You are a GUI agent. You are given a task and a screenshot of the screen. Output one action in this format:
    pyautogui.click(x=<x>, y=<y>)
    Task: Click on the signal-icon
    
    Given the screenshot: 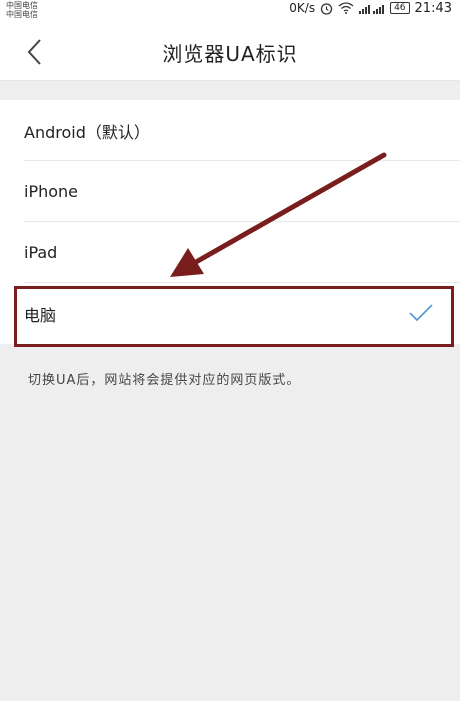 What is the action you would take?
    pyautogui.click(x=372, y=9)
    